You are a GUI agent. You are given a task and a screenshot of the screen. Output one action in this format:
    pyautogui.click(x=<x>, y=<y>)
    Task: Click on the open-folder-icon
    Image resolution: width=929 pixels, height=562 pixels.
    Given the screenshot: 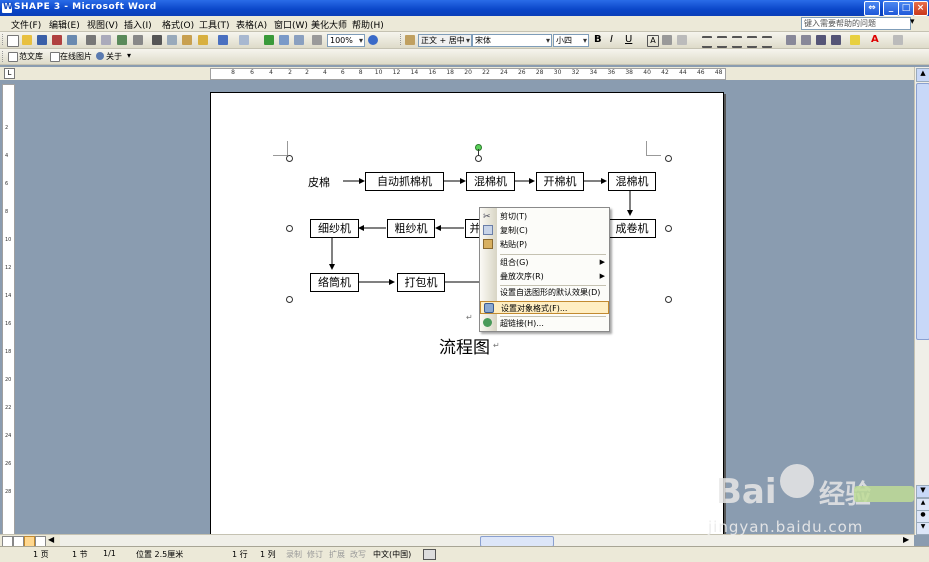 What is the action you would take?
    pyautogui.click(x=27, y=40)
    